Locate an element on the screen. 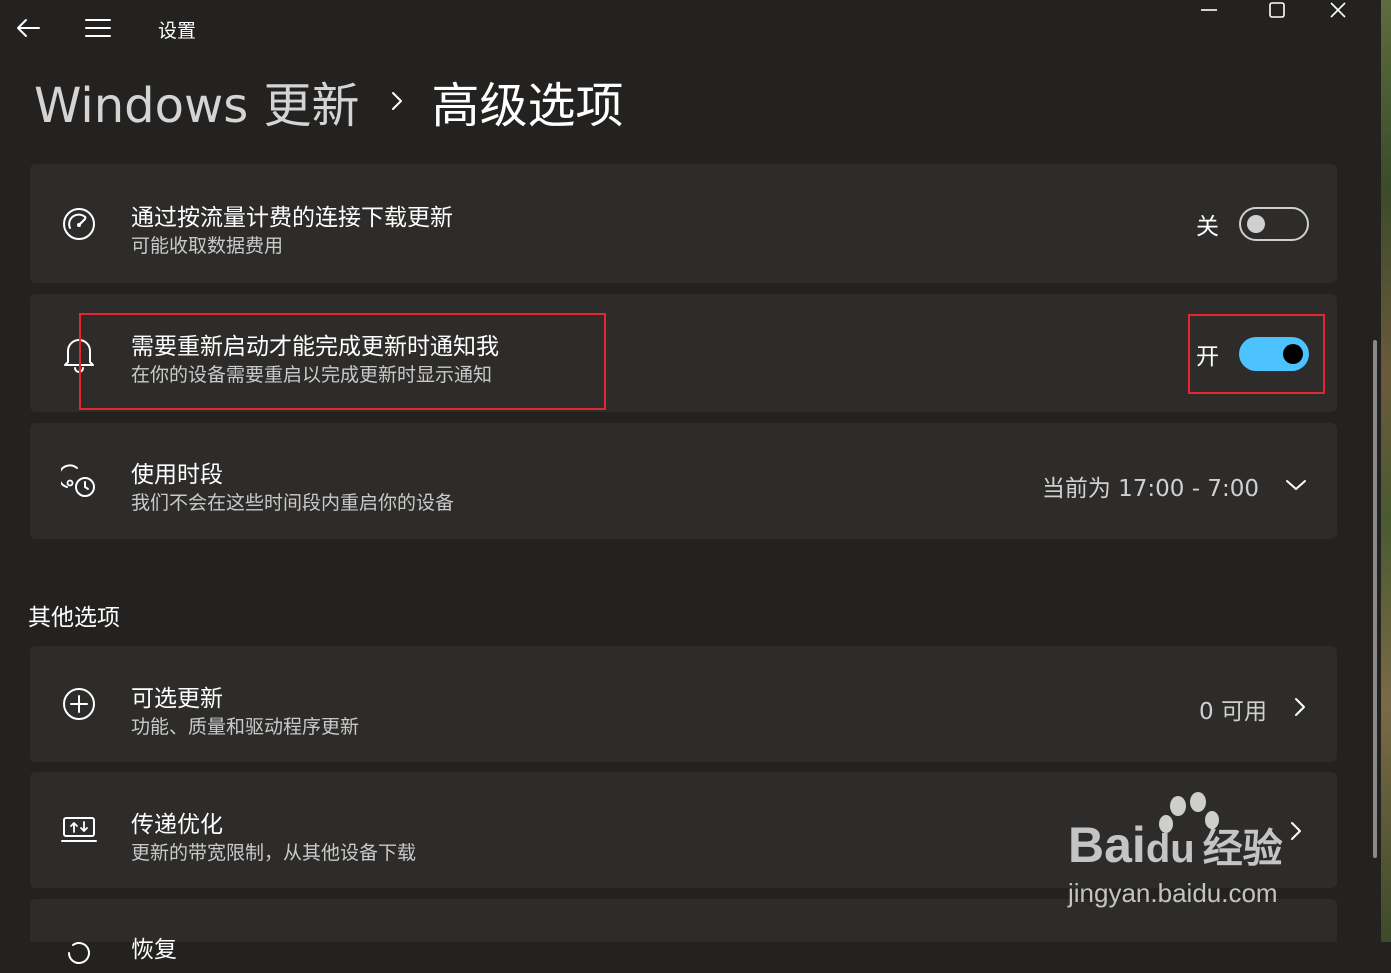 The image size is (1391, 973). setting-subtitle: 更新的带宽限制，从其他设备下载 is located at coordinates (274, 853).